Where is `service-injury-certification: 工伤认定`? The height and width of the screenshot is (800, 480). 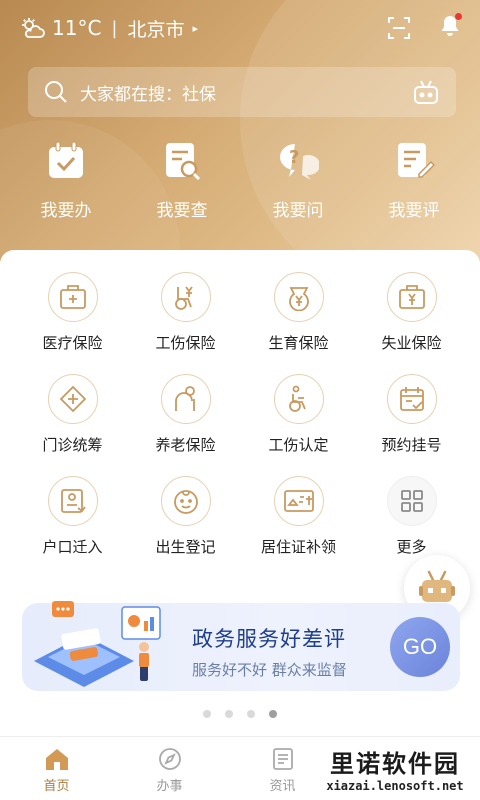
service-injury-certification: 工伤认定 is located at coordinates (298, 415).